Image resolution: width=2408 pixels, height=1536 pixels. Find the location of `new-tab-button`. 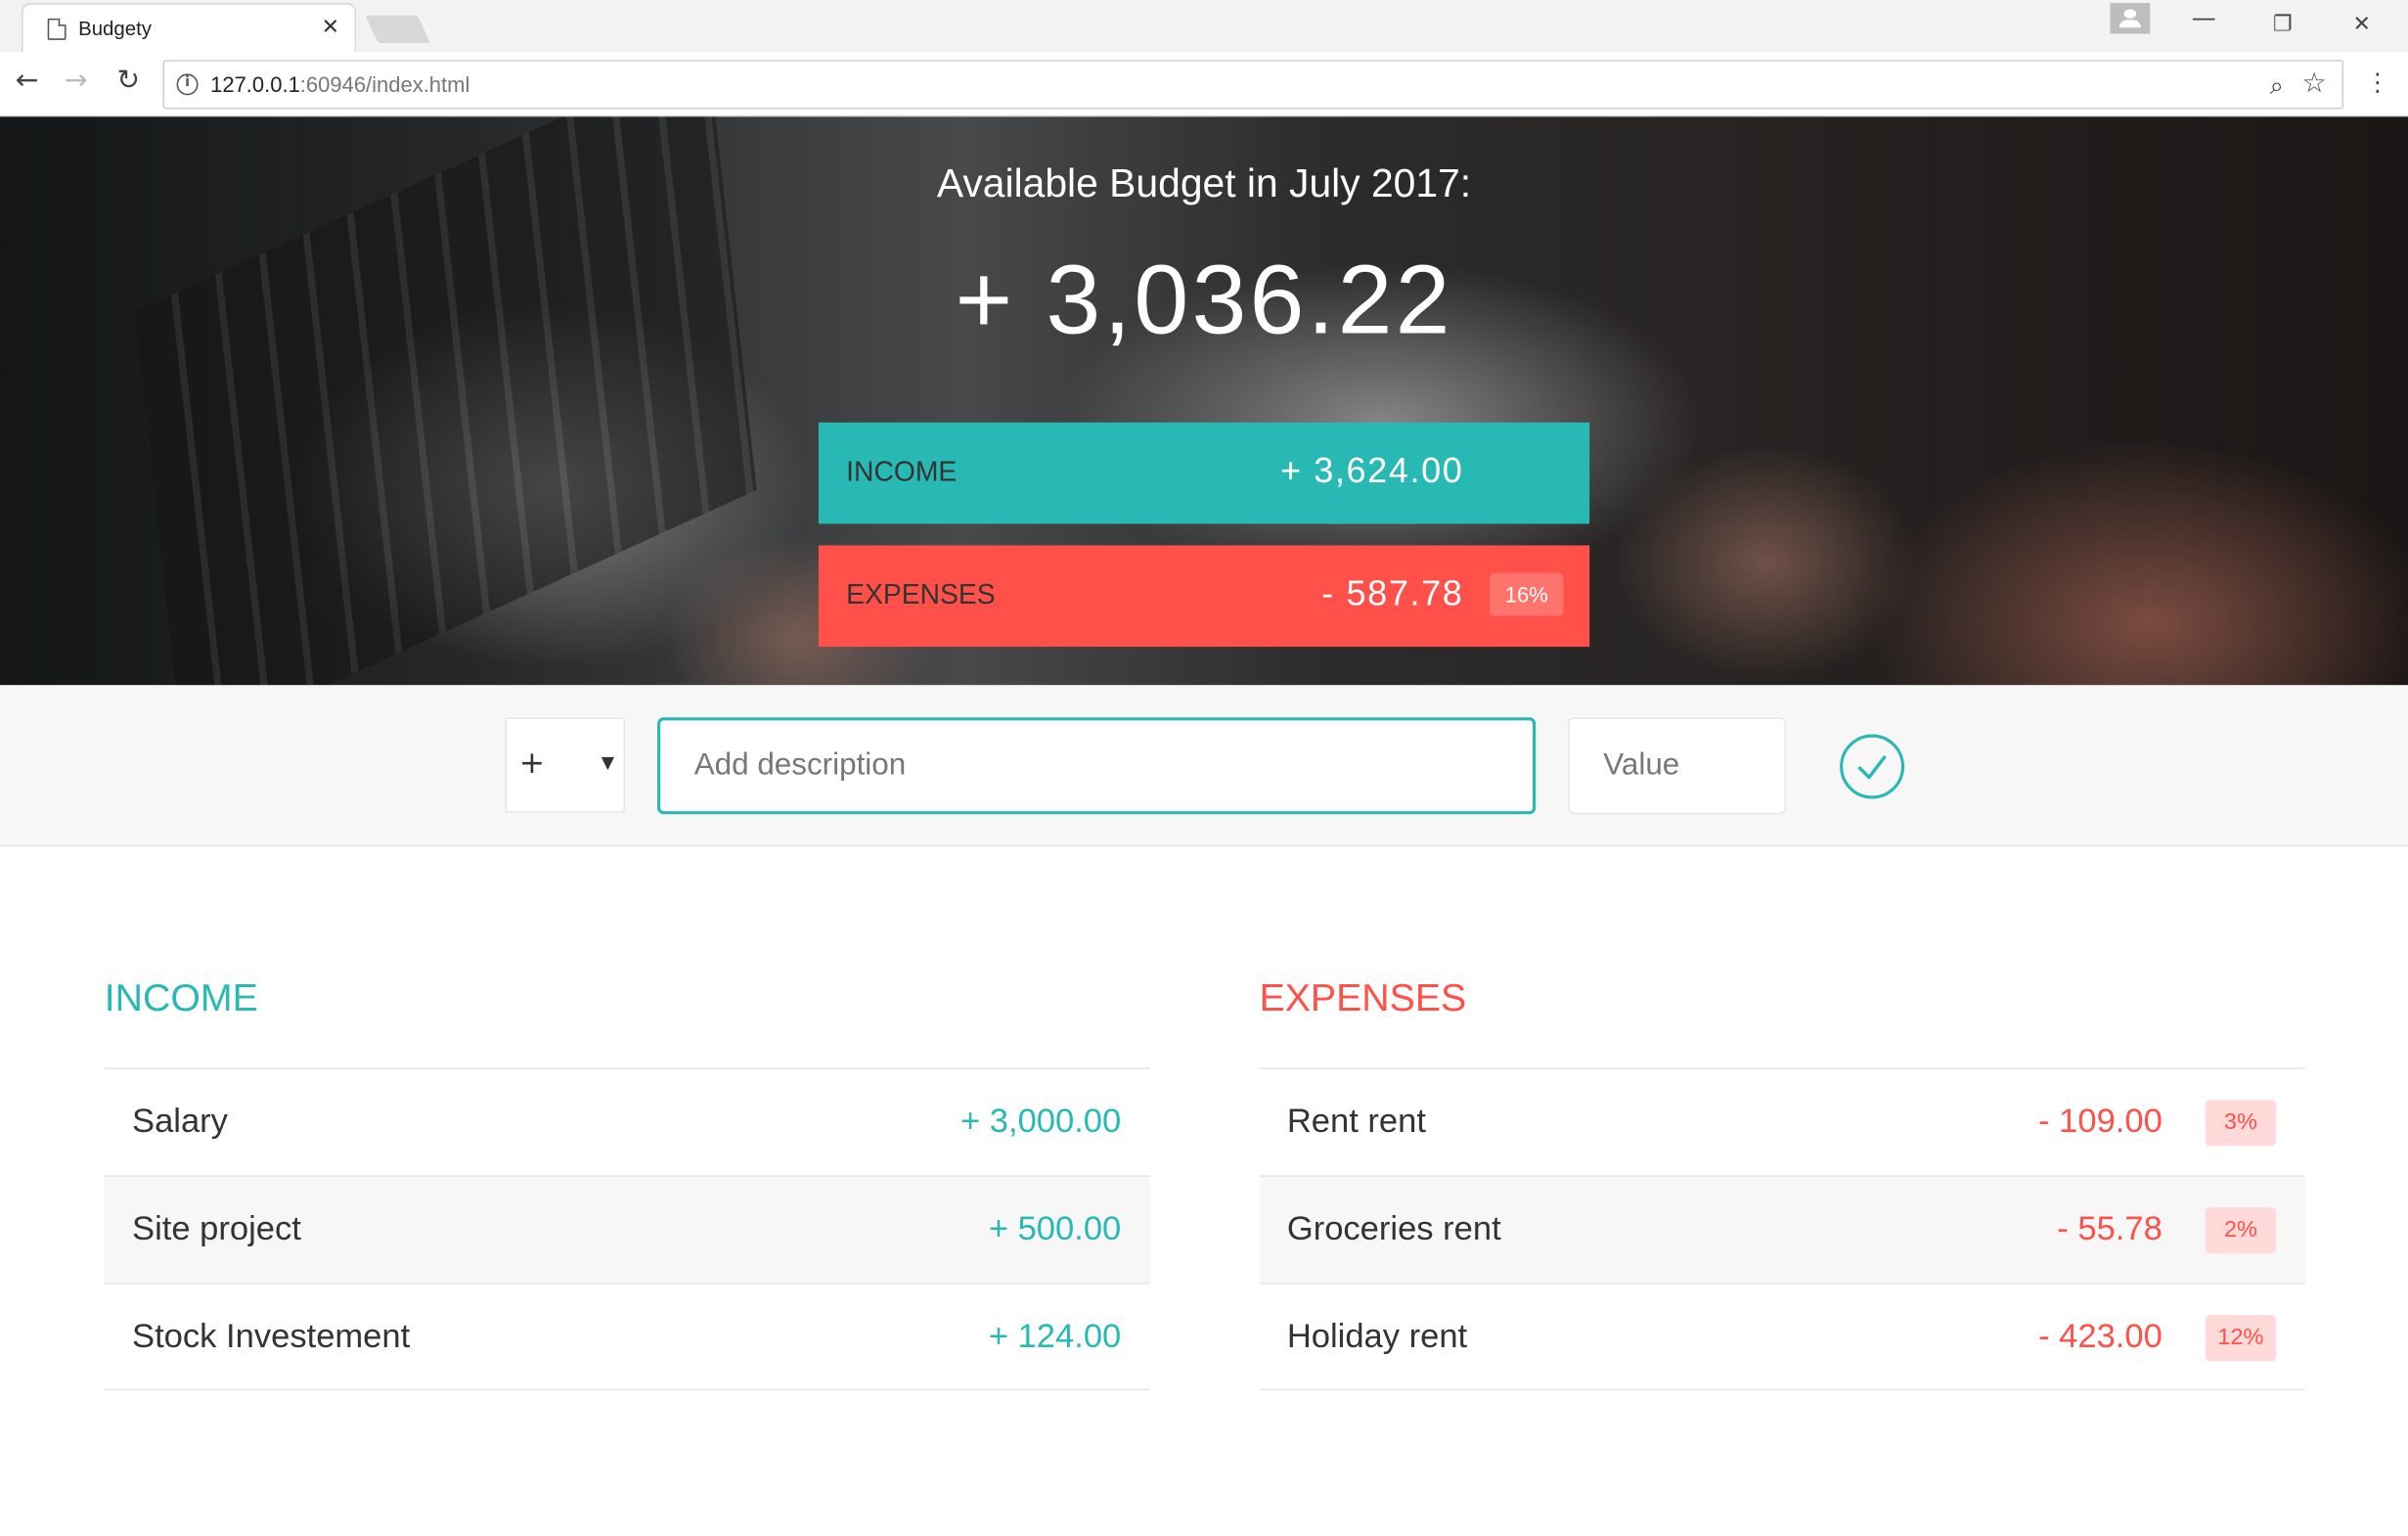

new-tab-button is located at coordinates (397, 29).